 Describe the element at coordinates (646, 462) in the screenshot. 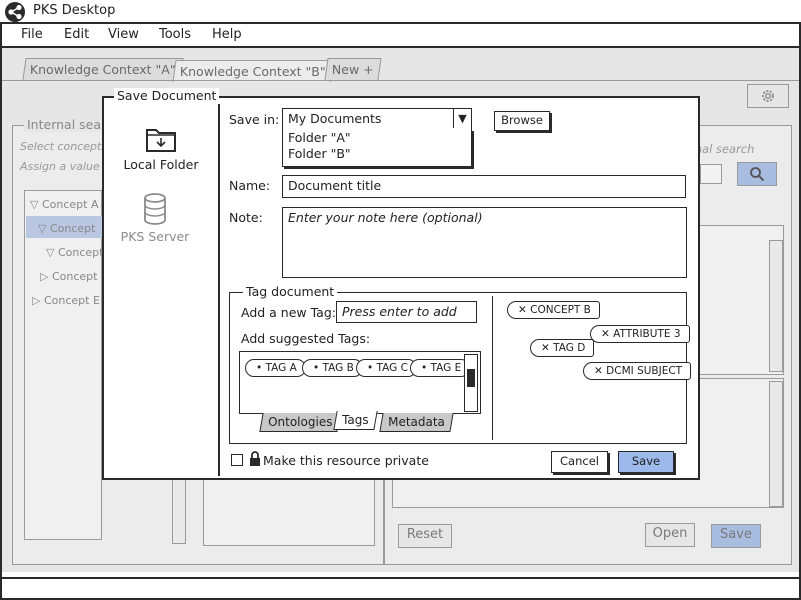

I see `save-button: Save` at that location.